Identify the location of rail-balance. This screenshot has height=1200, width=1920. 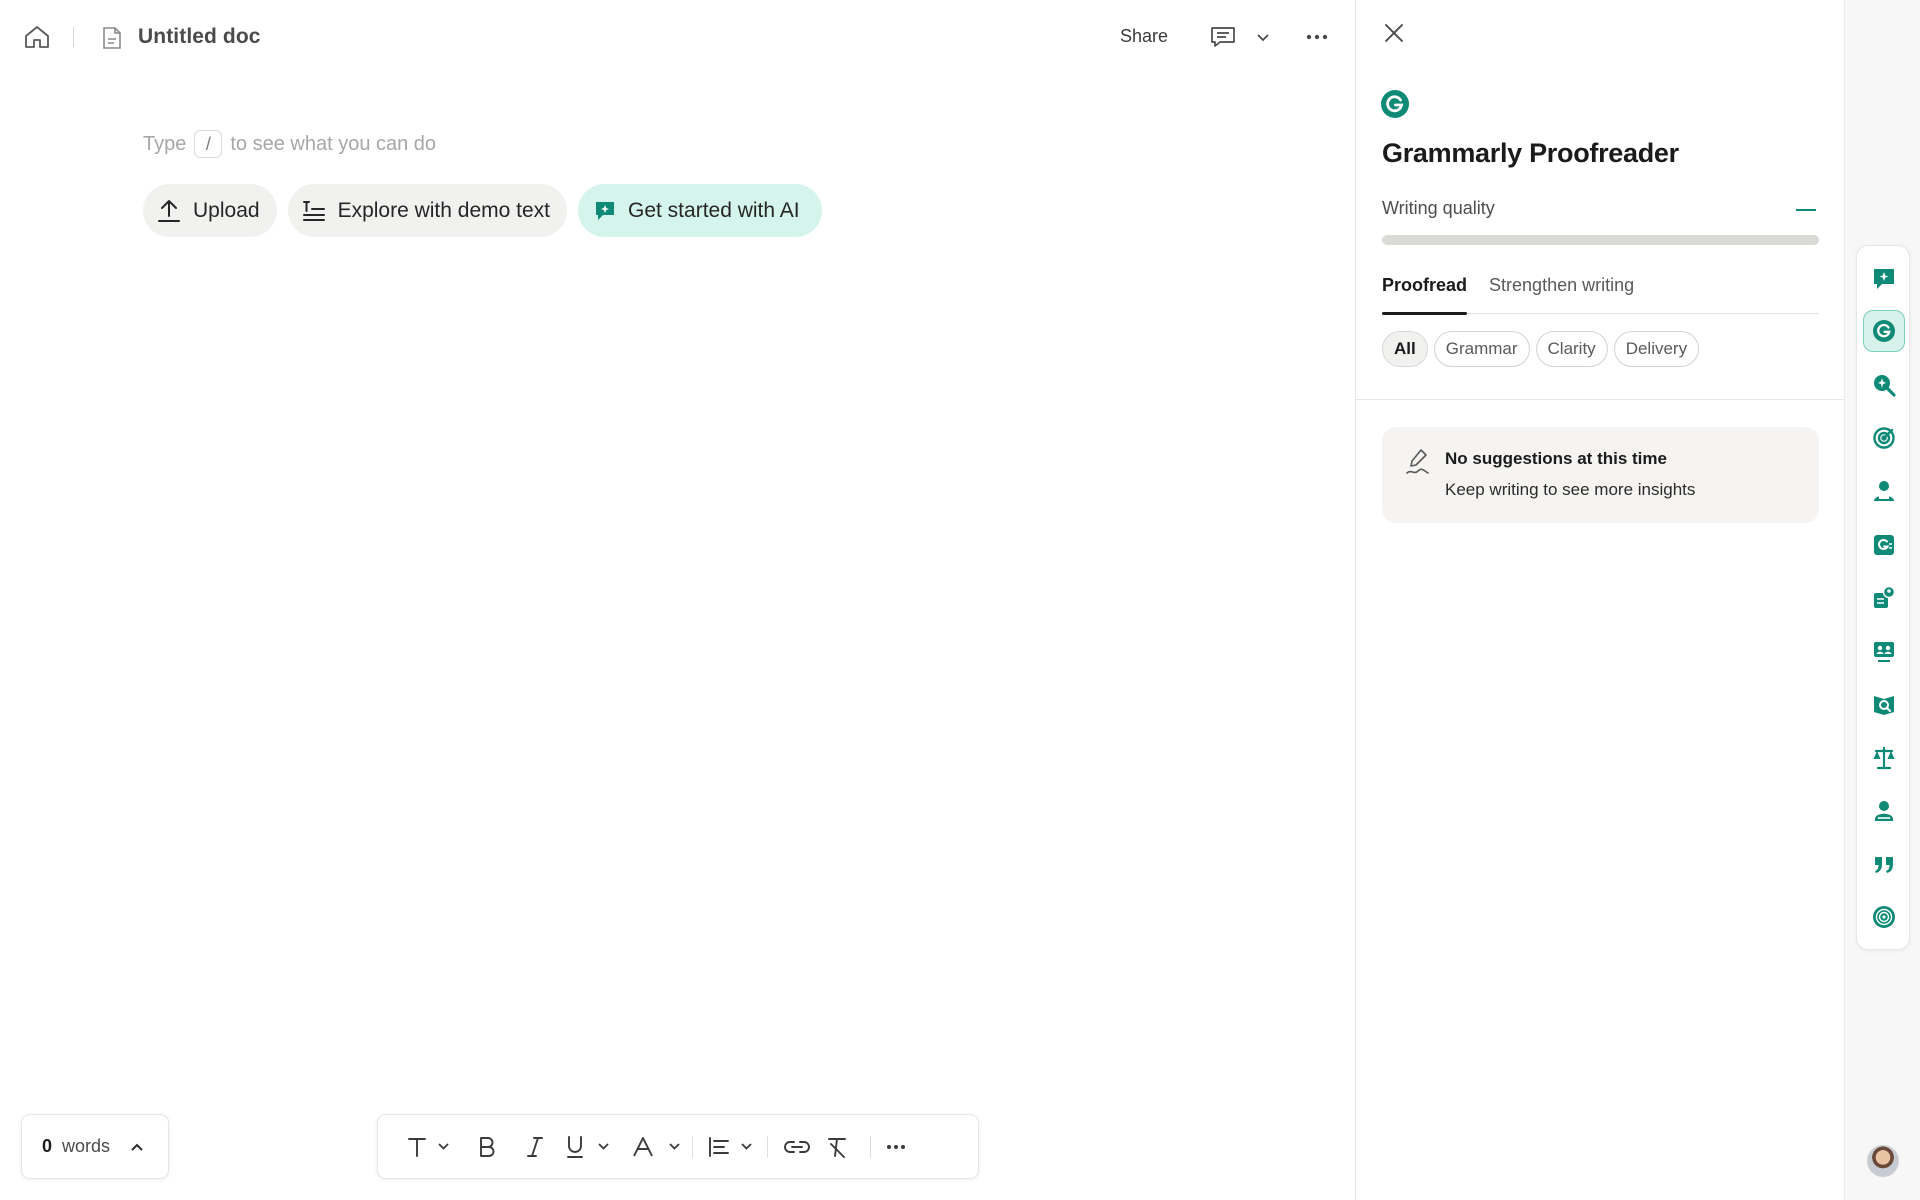
(1884, 758).